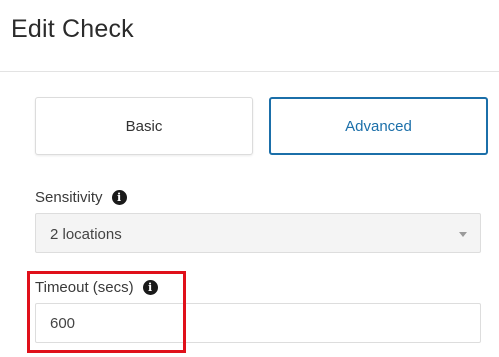  Describe the element at coordinates (258, 323) in the screenshot. I see `timeout-input` at that location.